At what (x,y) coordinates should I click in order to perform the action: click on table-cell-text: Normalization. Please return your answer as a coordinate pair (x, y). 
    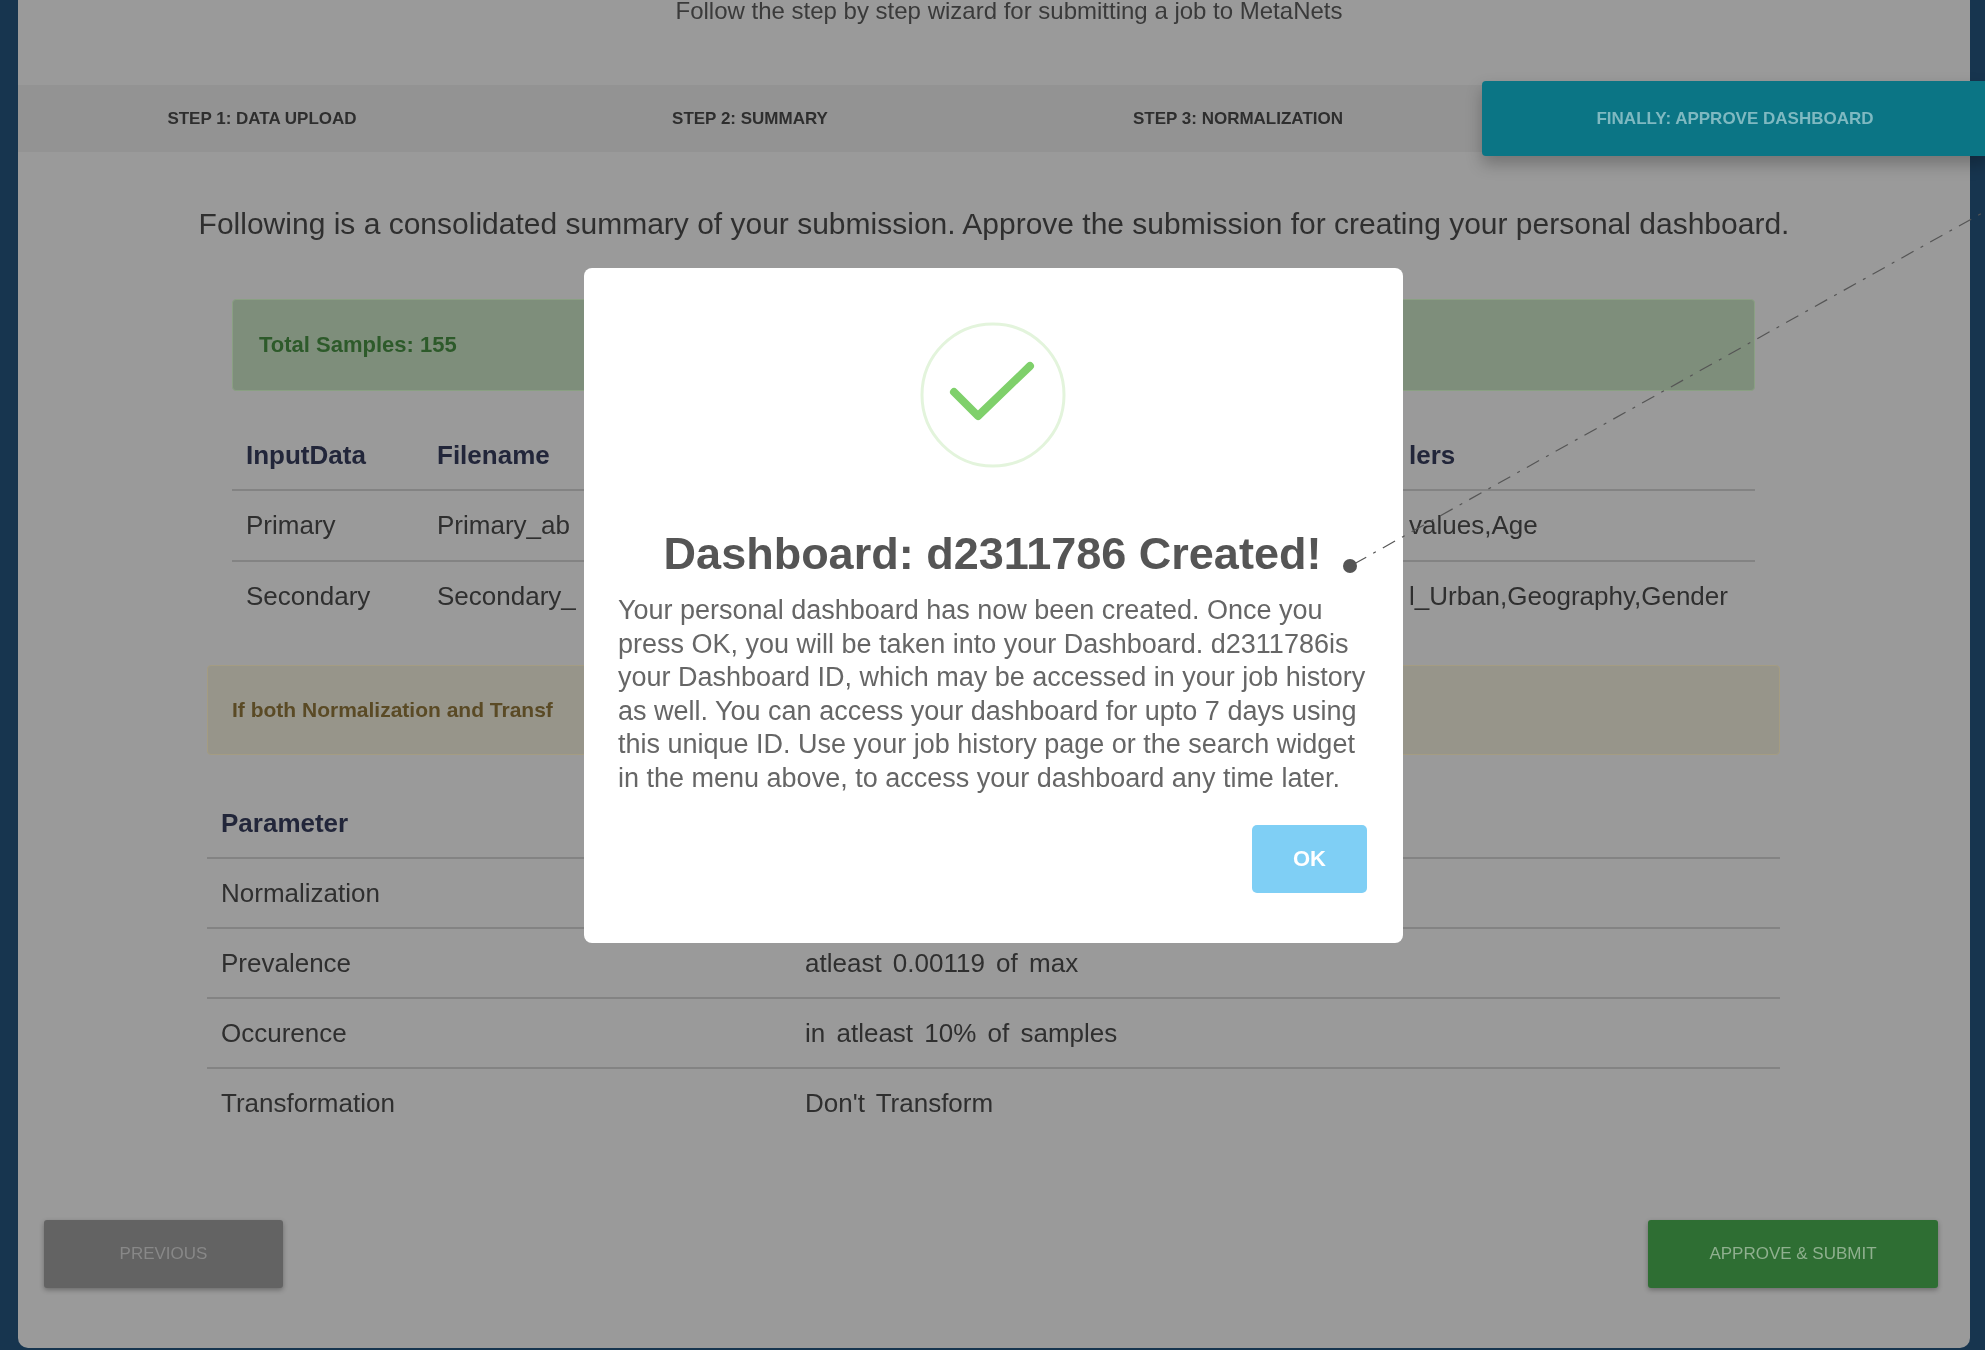
    Looking at the image, I should click on (300, 893).